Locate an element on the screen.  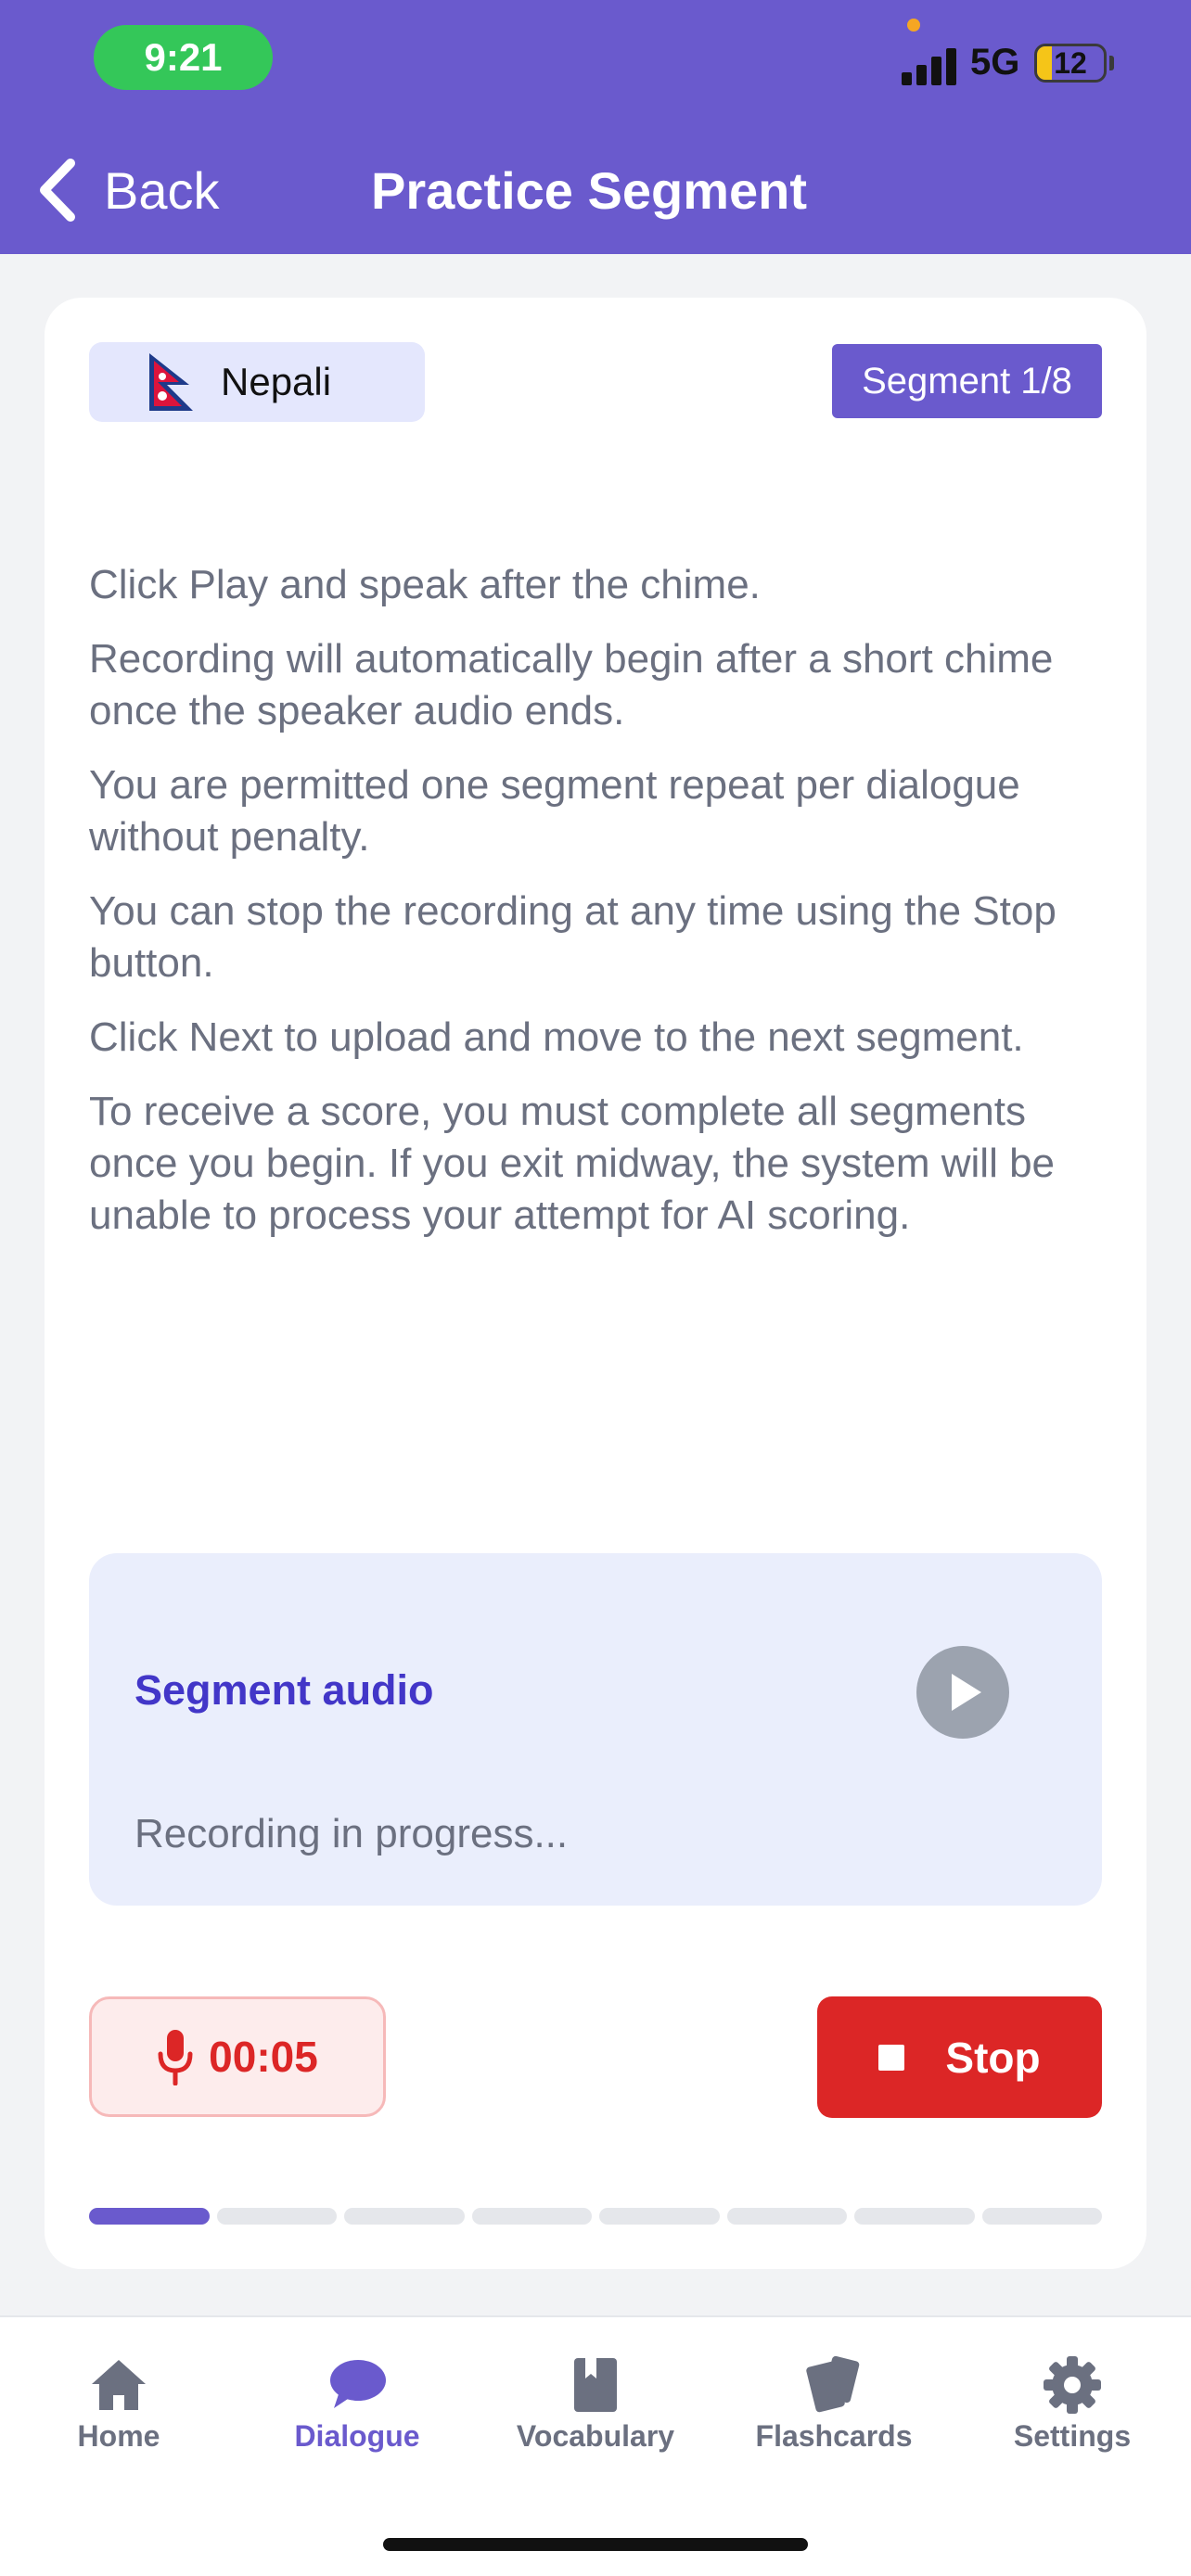
app-header: 9:21 5G 12 Back Practice Segment is located at coordinates (595, 127).